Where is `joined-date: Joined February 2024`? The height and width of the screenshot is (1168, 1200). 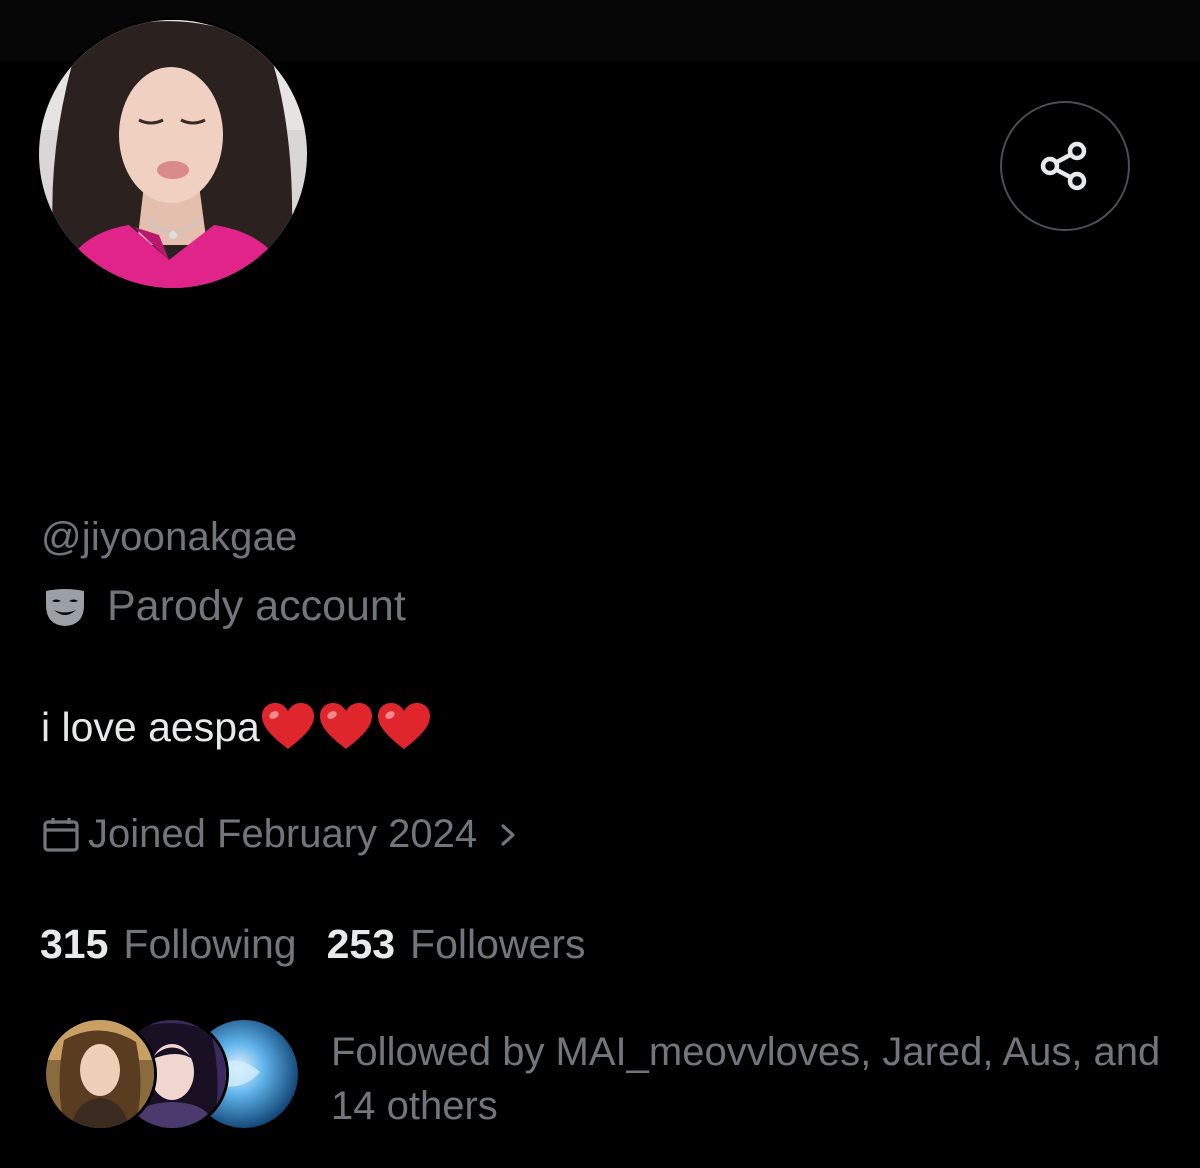 joined-date: Joined February 2024 is located at coordinates (281, 834).